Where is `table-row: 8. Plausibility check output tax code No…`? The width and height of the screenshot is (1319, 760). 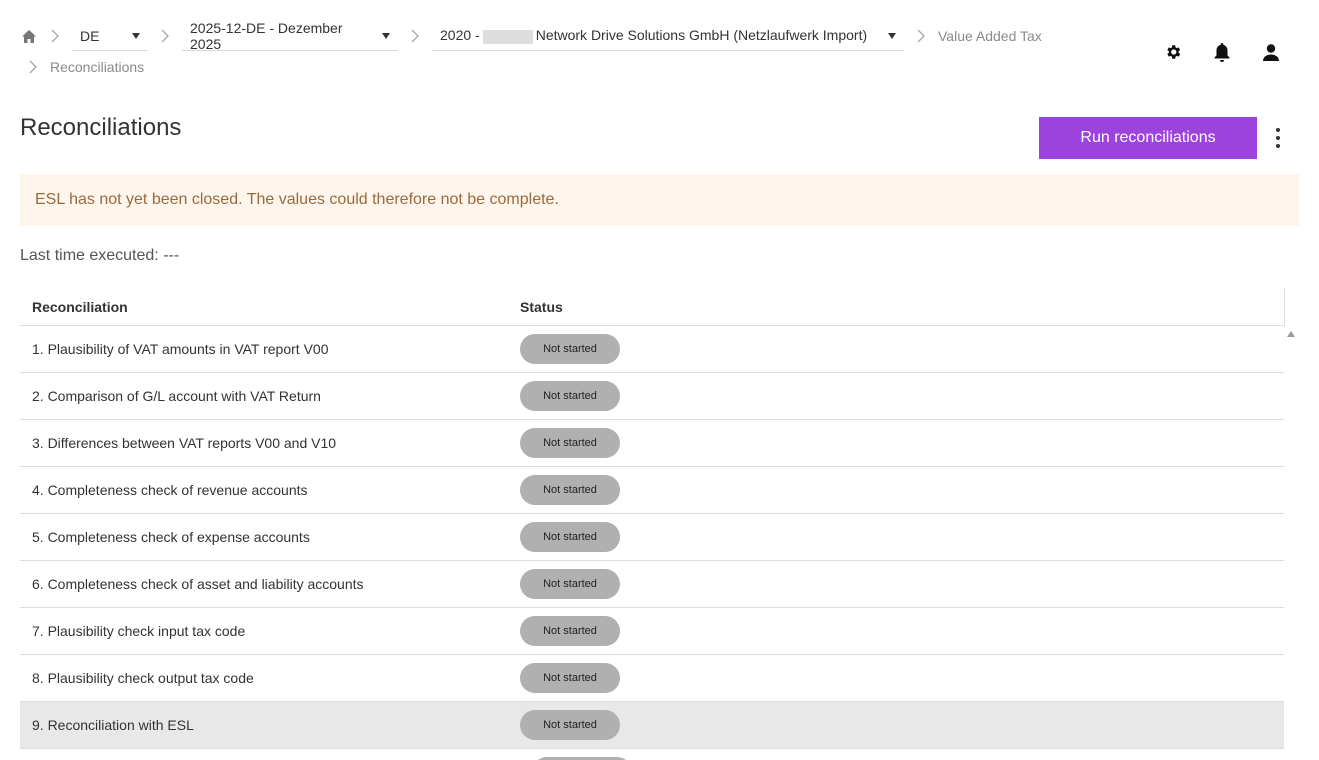 table-row: 8. Plausibility check output tax code No… is located at coordinates (652, 678).